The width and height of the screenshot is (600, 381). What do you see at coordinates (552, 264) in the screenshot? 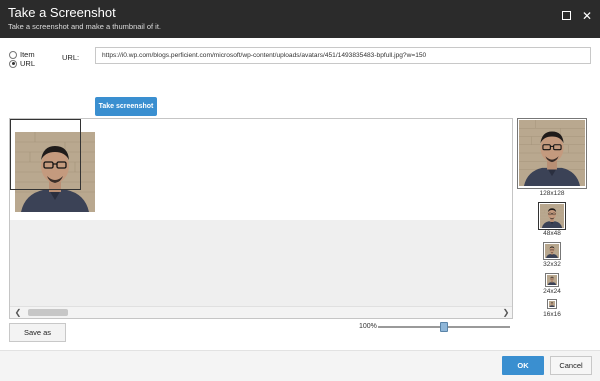
I see `preview-32-label: 32x32` at bounding box center [552, 264].